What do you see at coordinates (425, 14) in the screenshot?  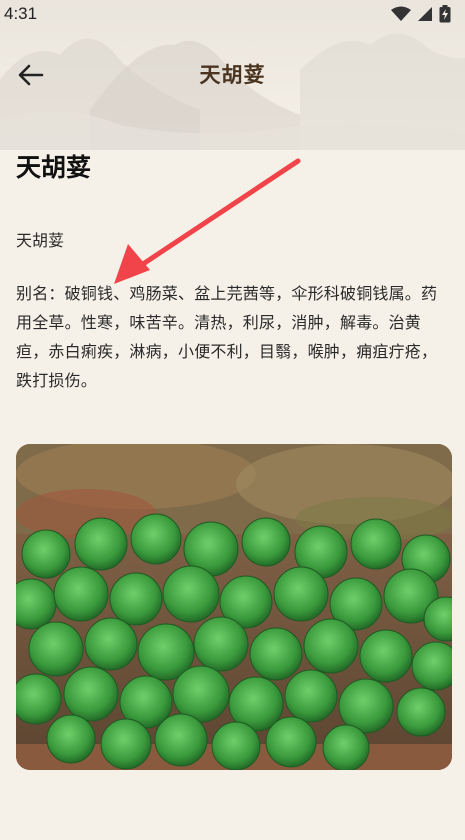 I see `cellular-signal-icon` at bounding box center [425, 14].